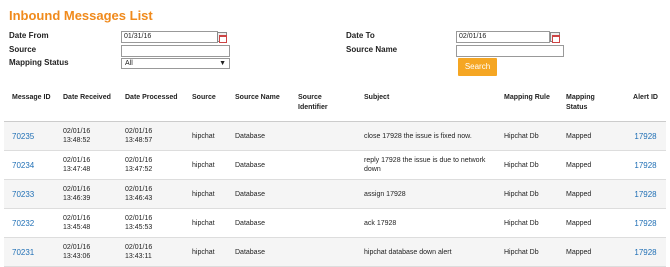  What do you see at coordinates (29, 194) in the screenshot?
I see `message-id-link: 70233` at bounding box center [29, 194].